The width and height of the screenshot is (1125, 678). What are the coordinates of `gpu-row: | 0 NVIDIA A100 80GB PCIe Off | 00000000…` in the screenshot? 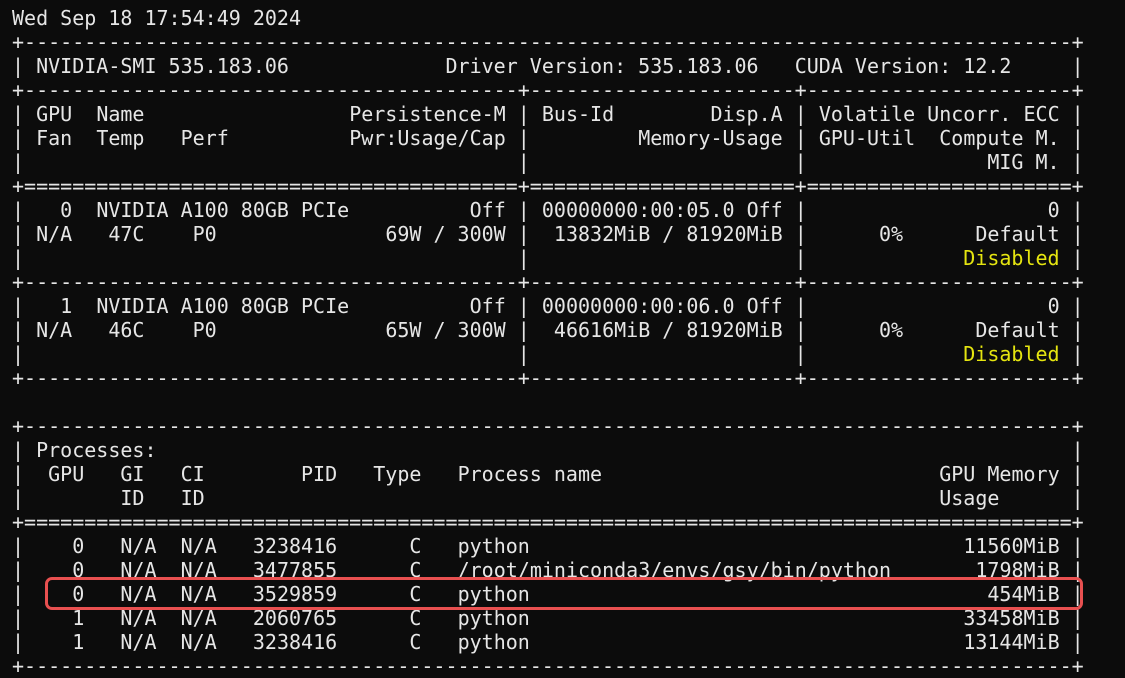 It's located at (548, 210).